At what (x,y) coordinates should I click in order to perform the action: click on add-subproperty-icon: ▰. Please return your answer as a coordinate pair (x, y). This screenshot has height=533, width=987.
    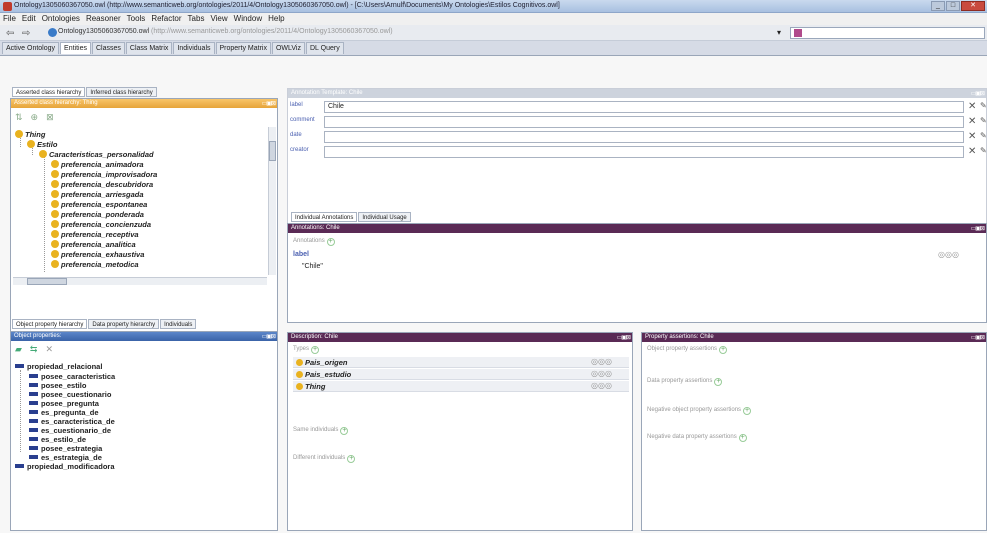
    Looking at the image, I should click on (18, 349).